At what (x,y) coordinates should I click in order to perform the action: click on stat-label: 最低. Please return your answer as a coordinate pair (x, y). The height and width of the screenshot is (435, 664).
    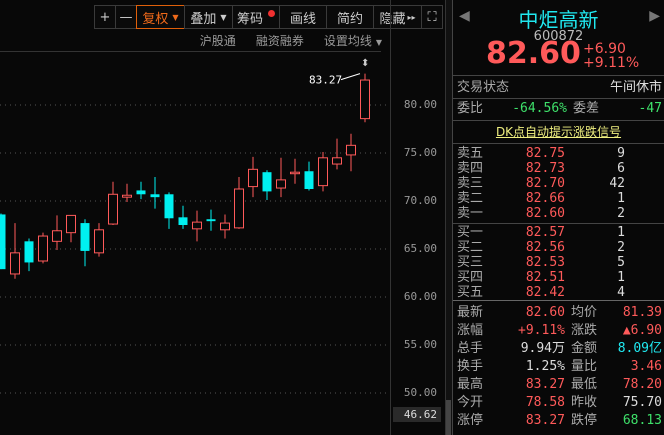
    Looking at the image, I should click on (584, 384).